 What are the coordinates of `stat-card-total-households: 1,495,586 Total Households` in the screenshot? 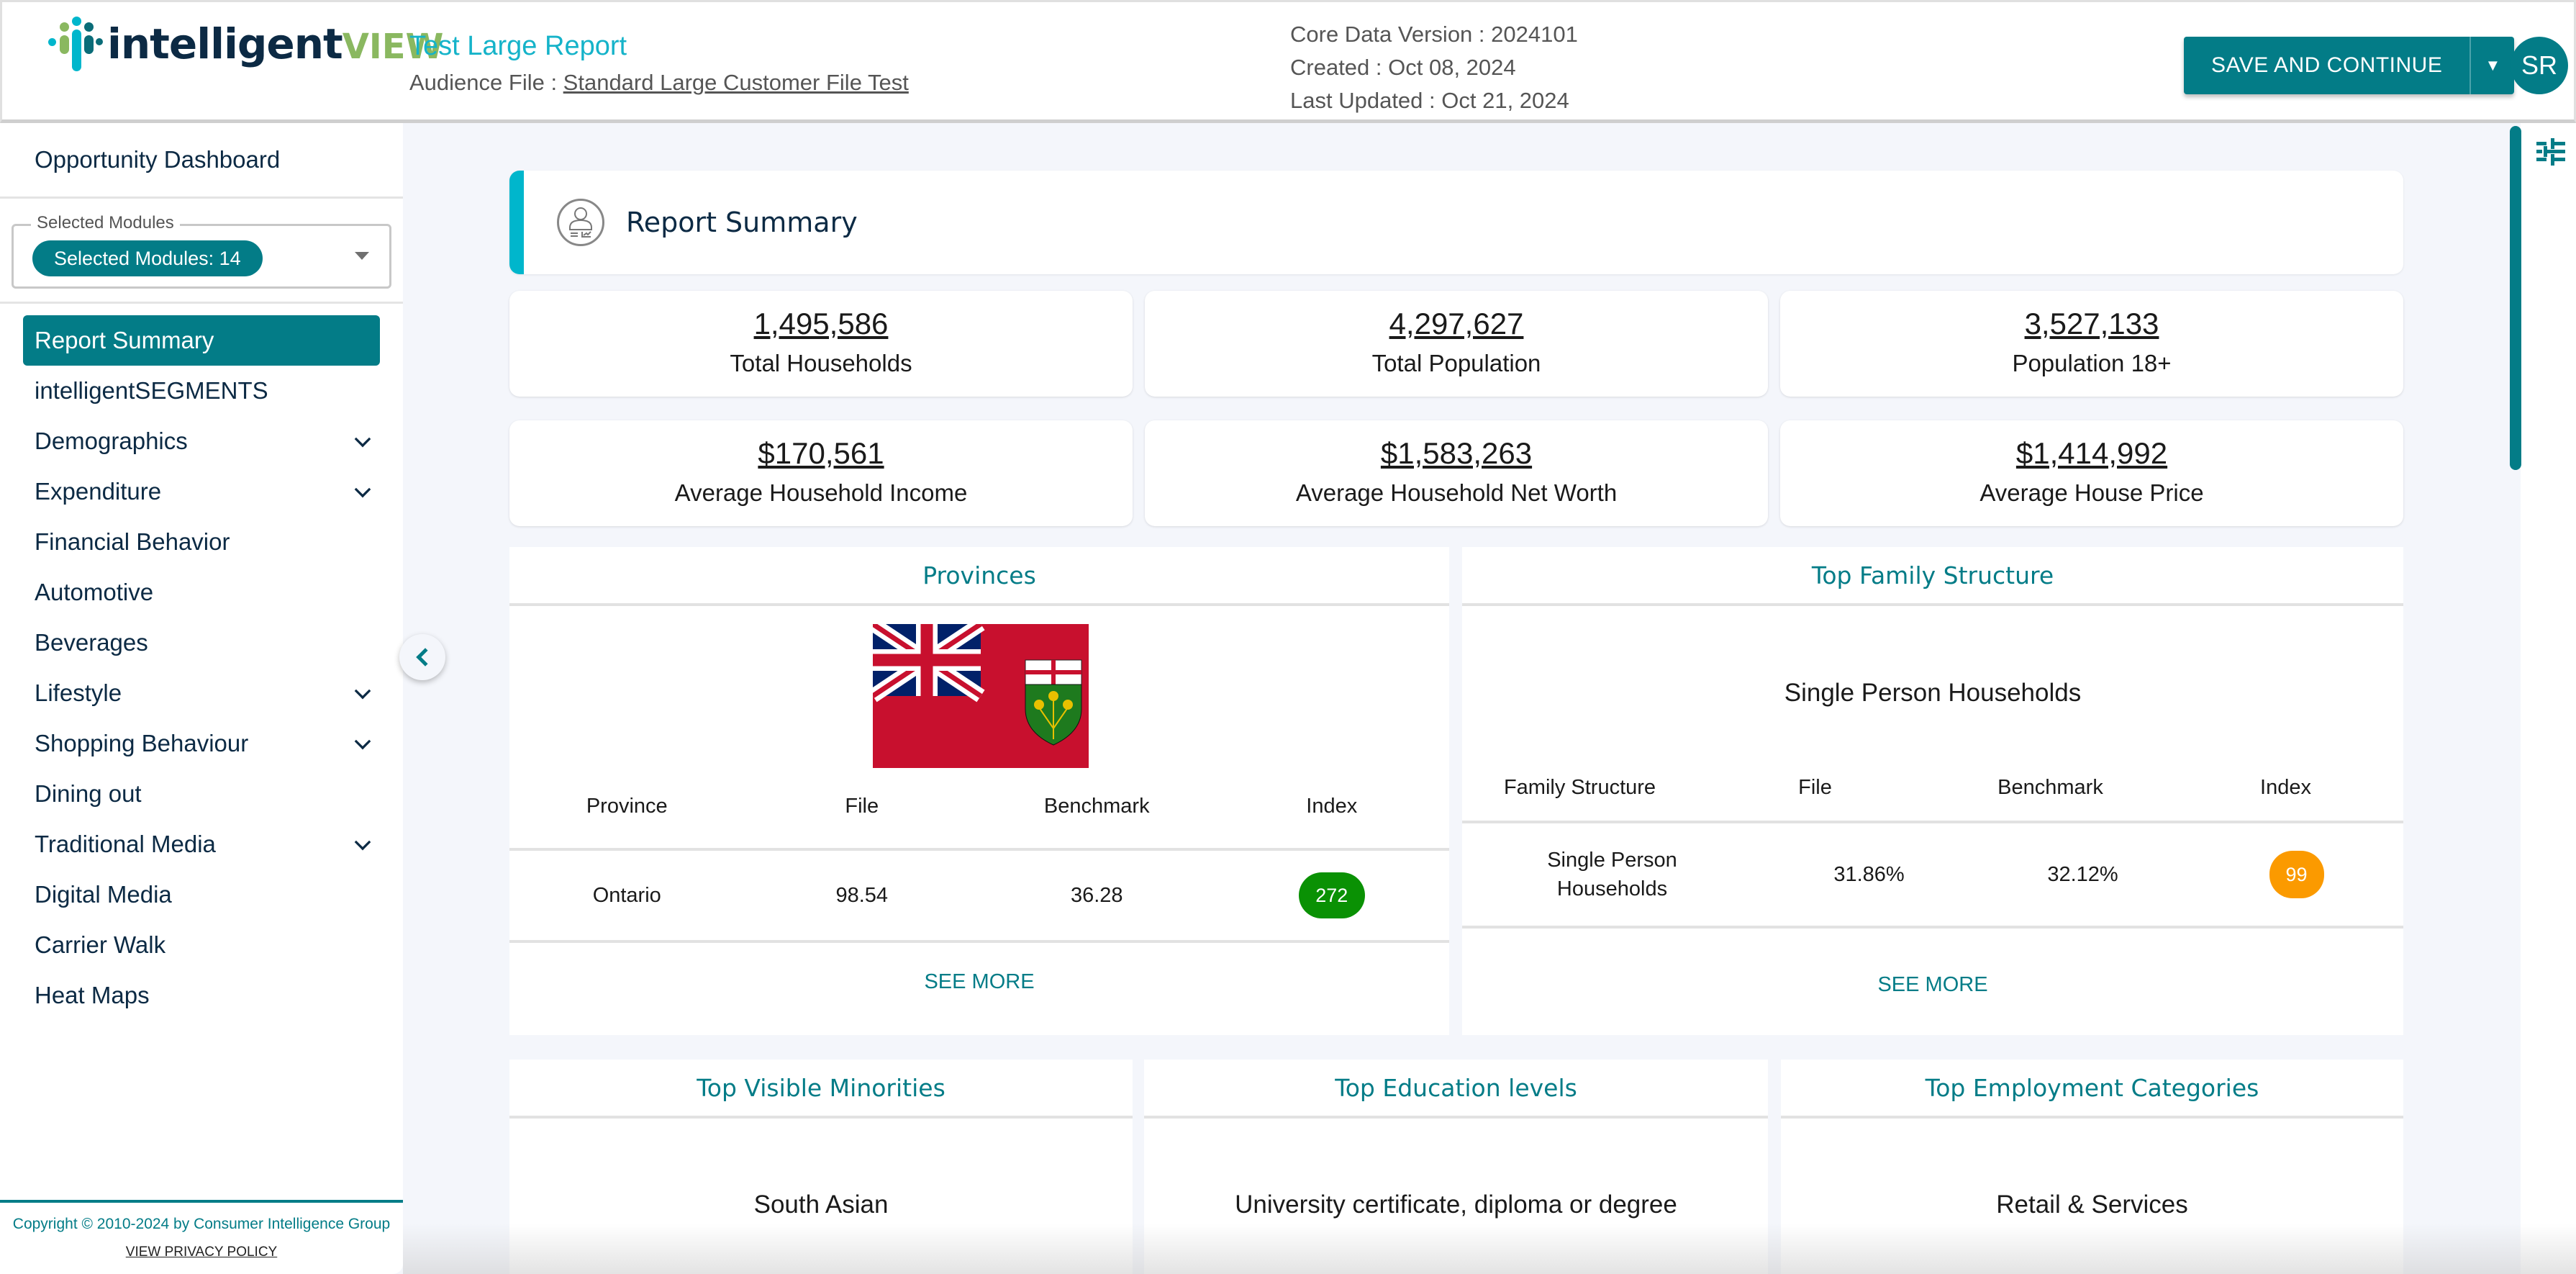 It's located at (821, 344).